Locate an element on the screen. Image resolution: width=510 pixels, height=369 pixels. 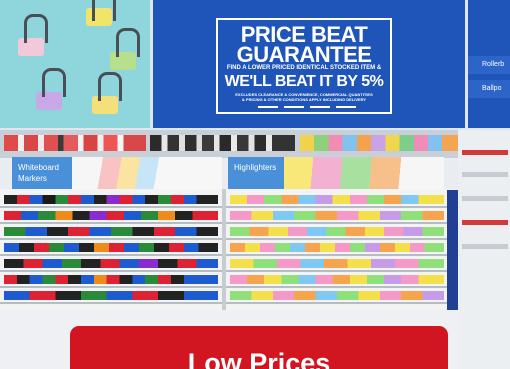
whiteboard-markers-sign: Whiteboard Markers is located at coordinates (42, 173).